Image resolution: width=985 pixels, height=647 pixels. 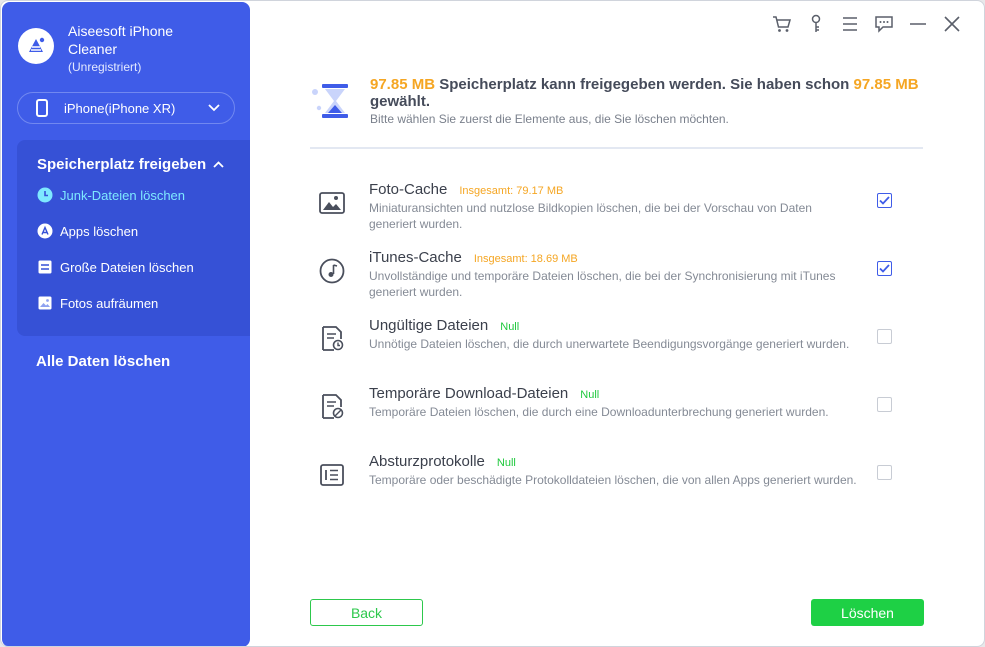 I want to click on app-store-icon, so click(x=45, y=231).